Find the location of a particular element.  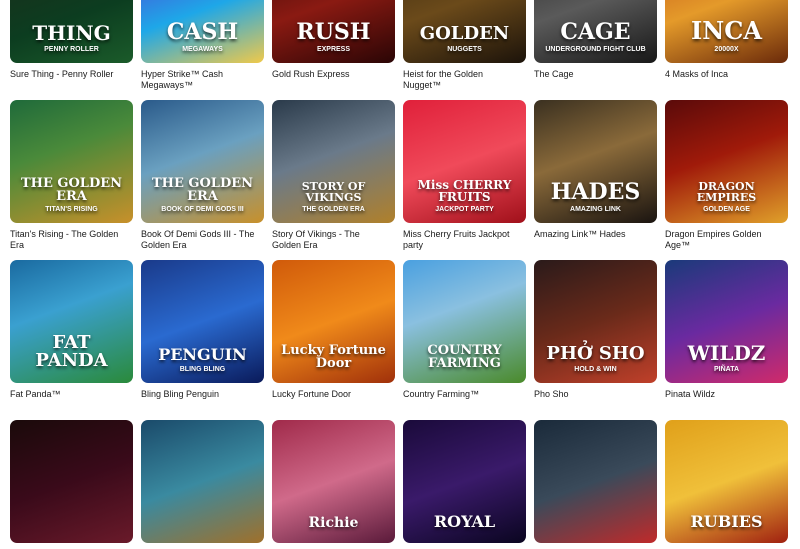

game-logo-subtitle: PENNY ROLLER is located at coordinates (71, 49).